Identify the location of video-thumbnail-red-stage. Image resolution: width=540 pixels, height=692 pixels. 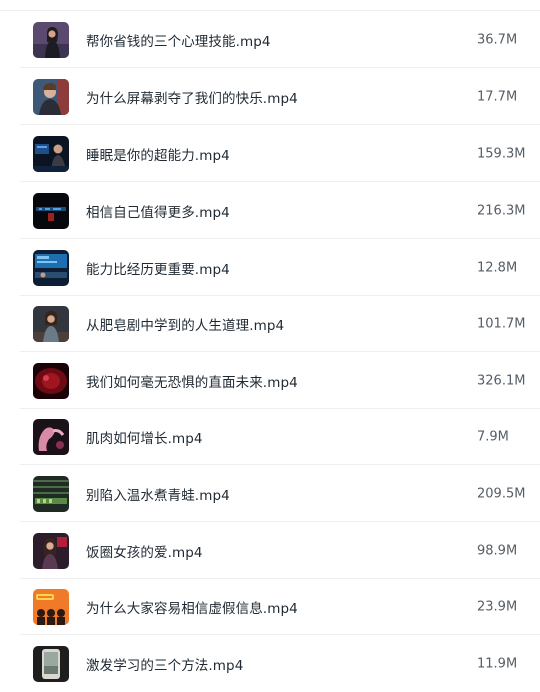
(51, 381).